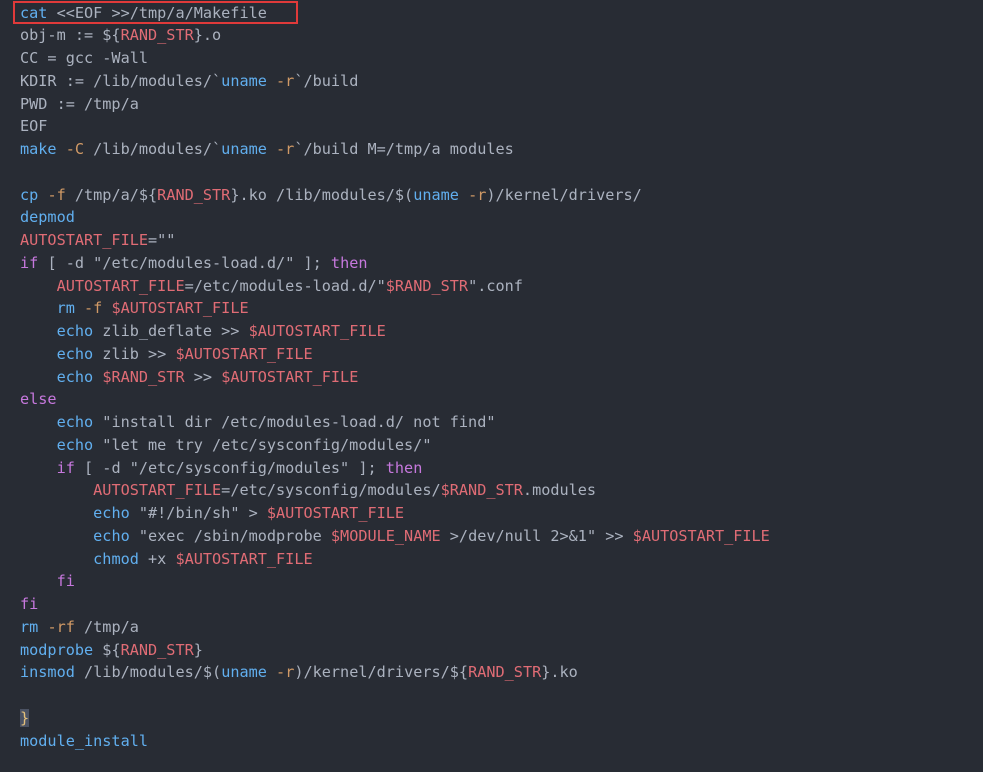 The image size is (983, 772). I want to click on code-token: }.ko, so click(559, 672).